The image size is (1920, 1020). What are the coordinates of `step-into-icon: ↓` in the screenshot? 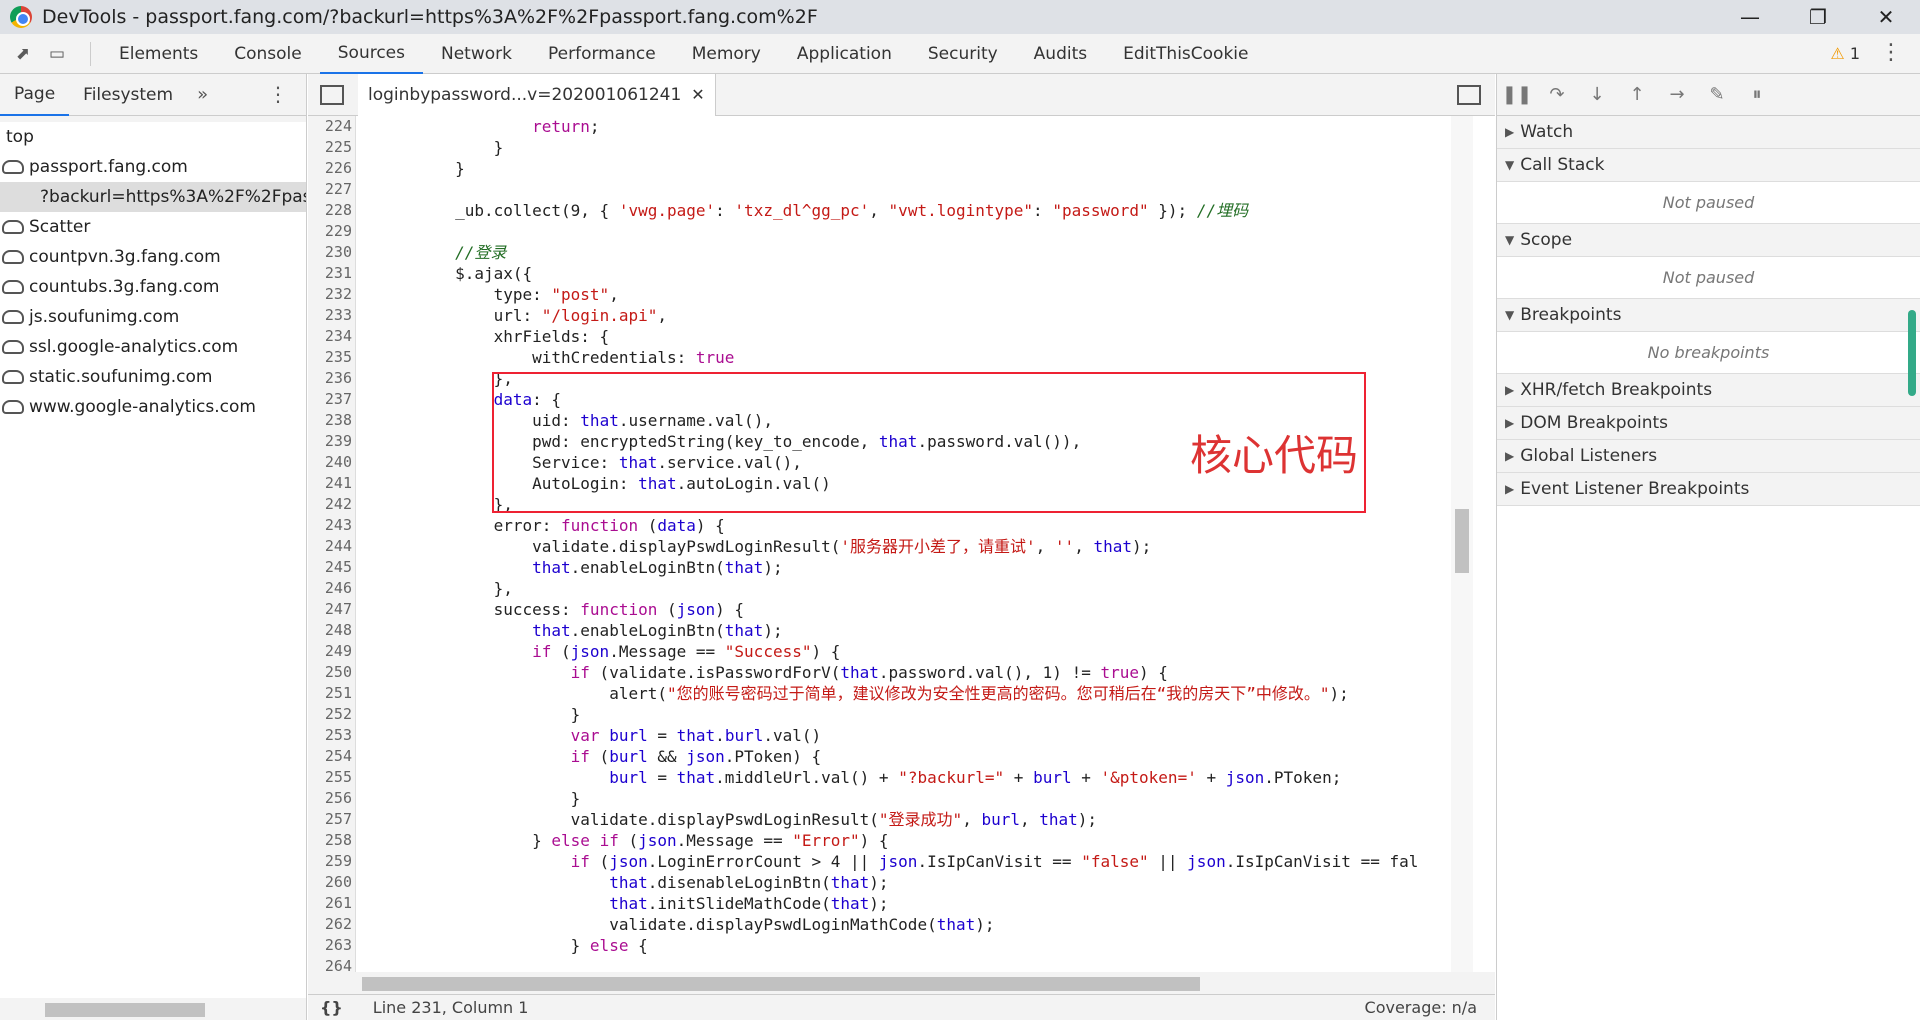 It's located at (1597, 94).